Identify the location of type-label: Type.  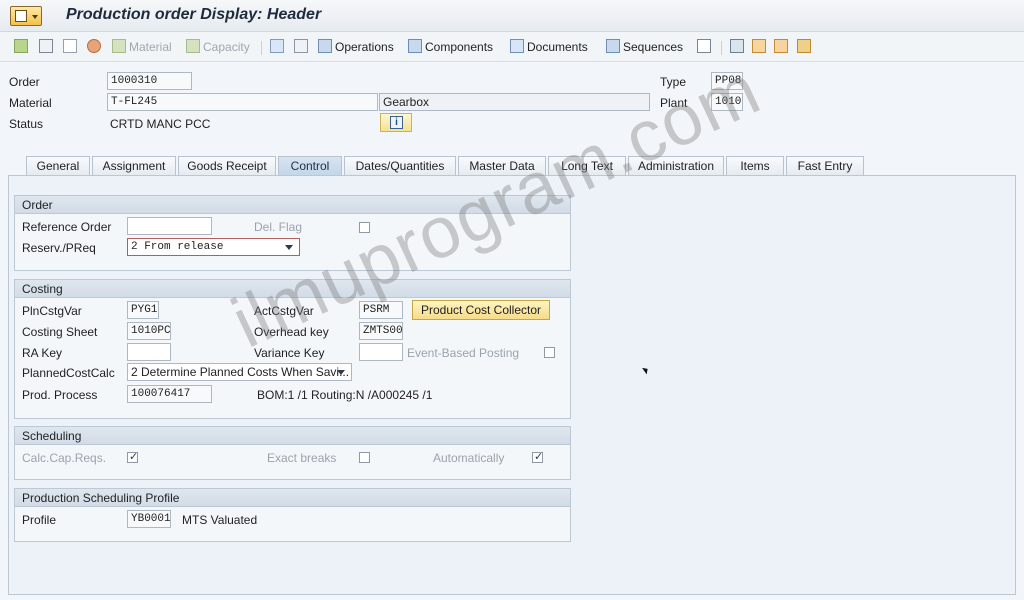
(673, 82).